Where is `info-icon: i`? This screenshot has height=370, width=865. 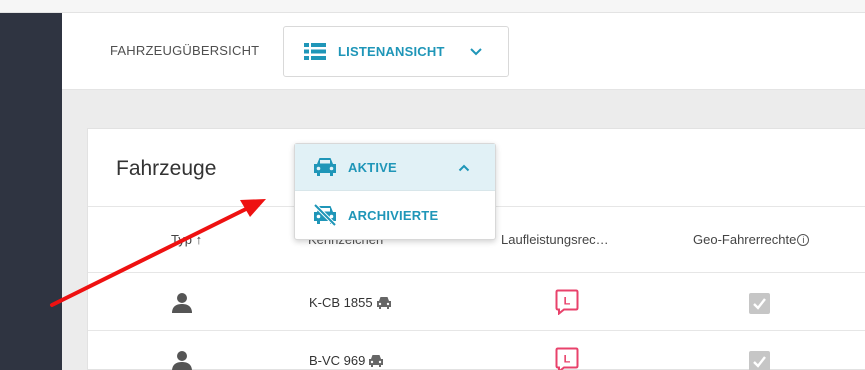 info-icon: i is located at coordinates (803, 240).